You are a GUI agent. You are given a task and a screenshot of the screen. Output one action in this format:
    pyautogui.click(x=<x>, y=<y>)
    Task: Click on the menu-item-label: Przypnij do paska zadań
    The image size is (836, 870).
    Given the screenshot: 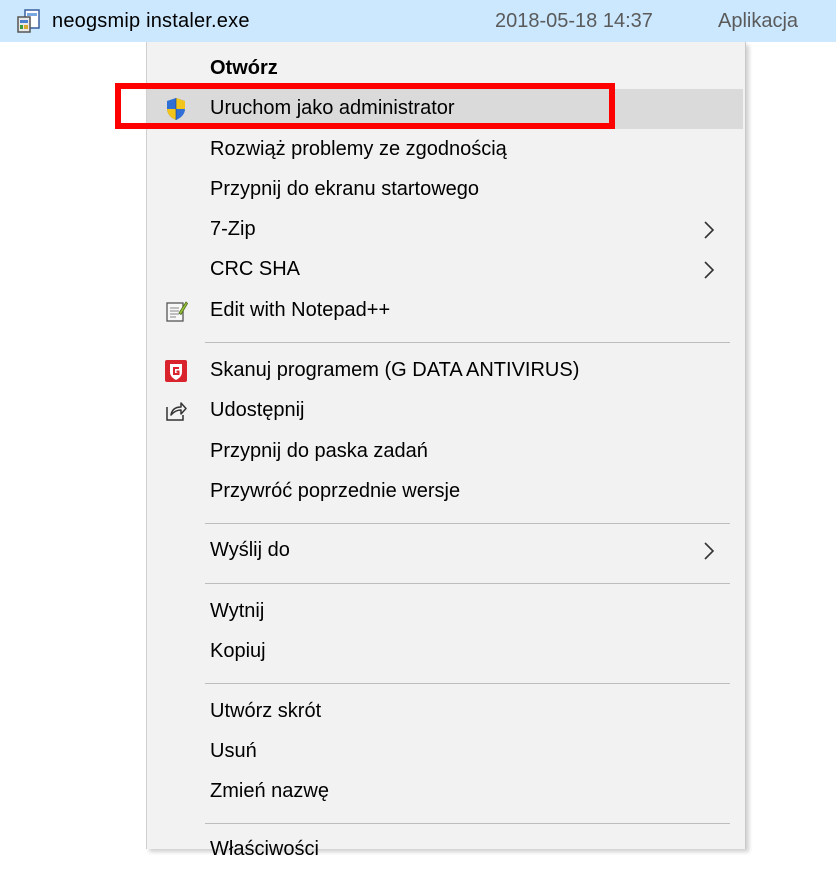 What is the action you would take?
    pyautogui.click(x=319, y=451)
    